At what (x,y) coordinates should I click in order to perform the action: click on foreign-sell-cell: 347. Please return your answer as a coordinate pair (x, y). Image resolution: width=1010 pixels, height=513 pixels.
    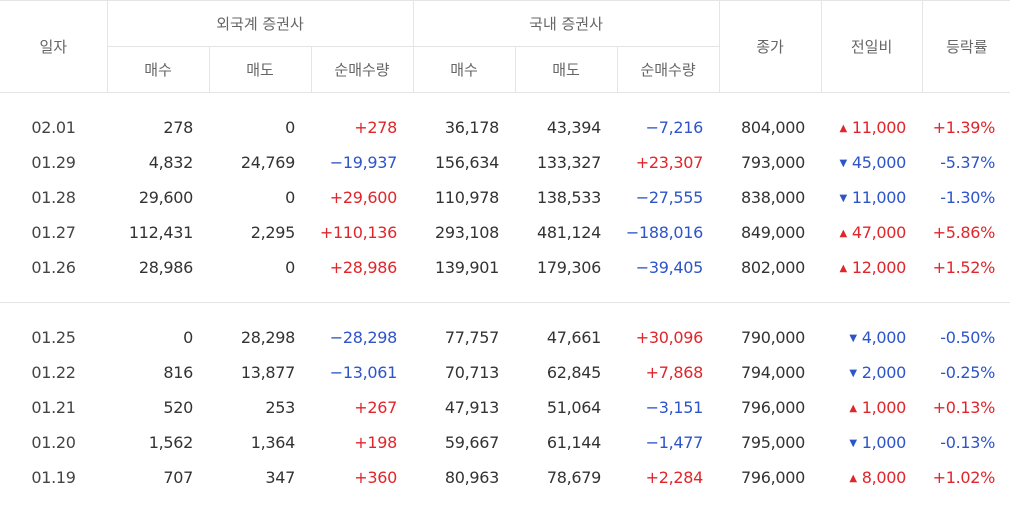
    Looking at the image, I should click on (280, 477).